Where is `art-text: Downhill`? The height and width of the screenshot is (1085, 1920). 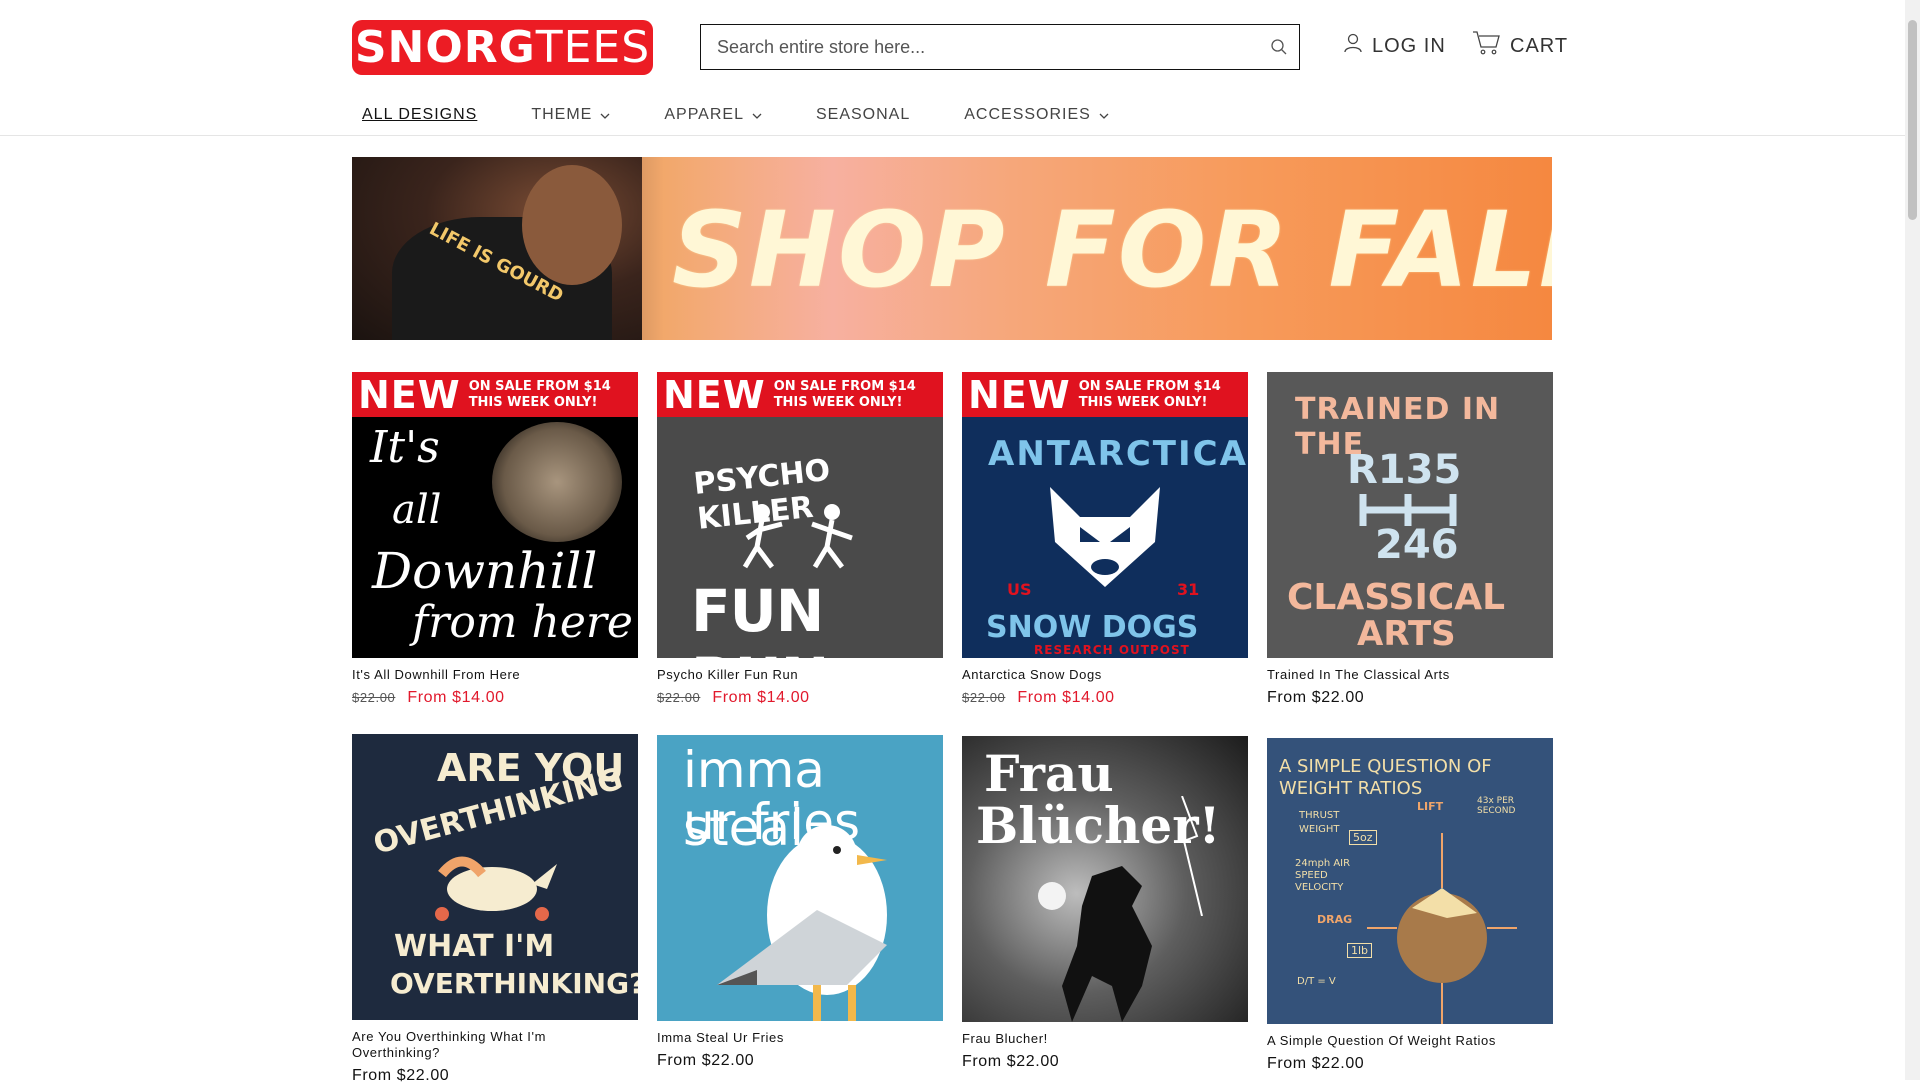 art-text: Downhill is located at coordinates (485, 571).